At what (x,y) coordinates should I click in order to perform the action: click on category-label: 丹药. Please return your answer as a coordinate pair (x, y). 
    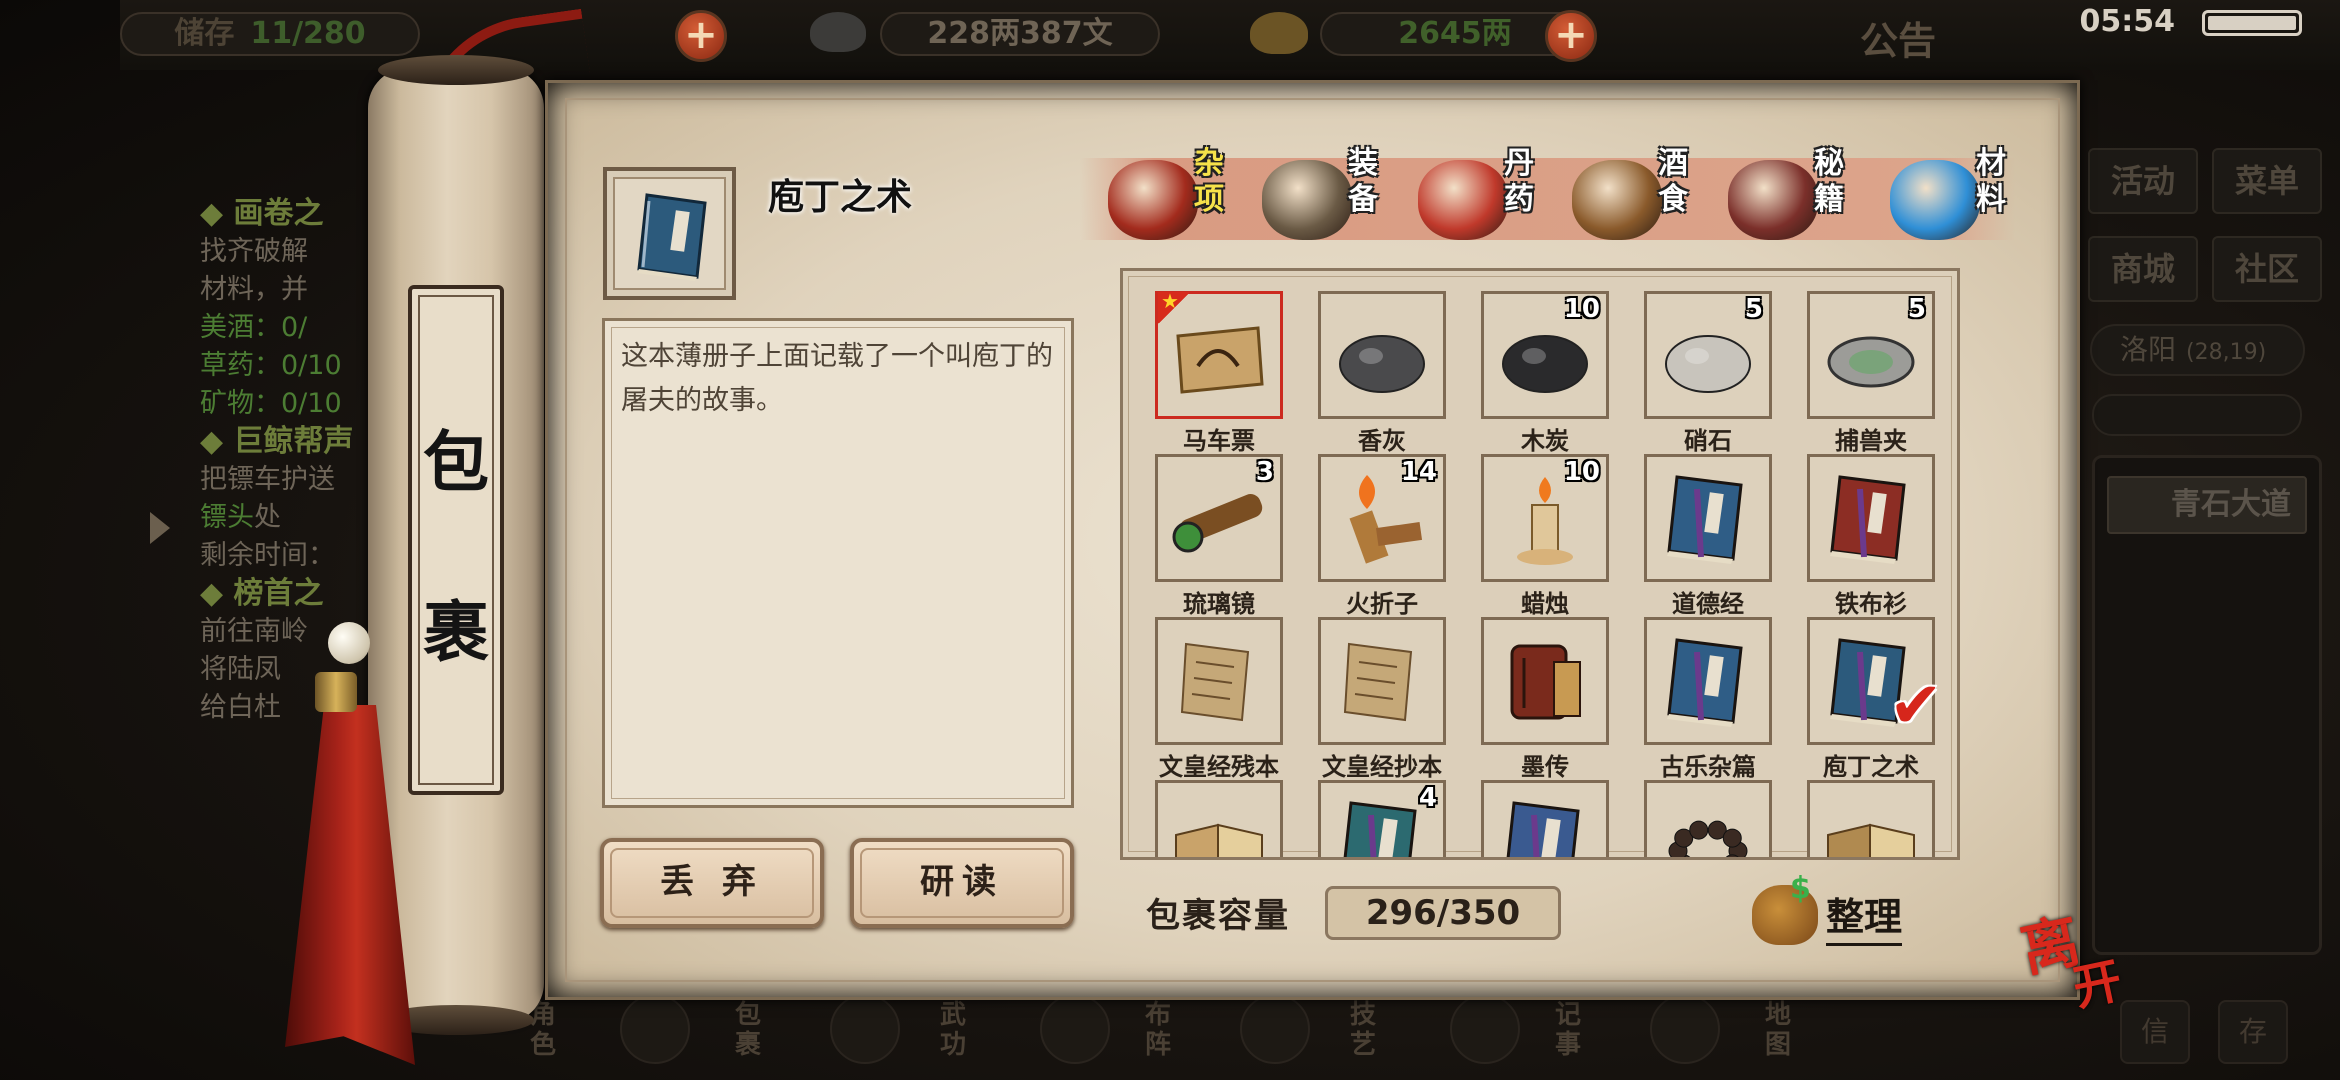
    Looking at the image, I should click on (1519, 181).